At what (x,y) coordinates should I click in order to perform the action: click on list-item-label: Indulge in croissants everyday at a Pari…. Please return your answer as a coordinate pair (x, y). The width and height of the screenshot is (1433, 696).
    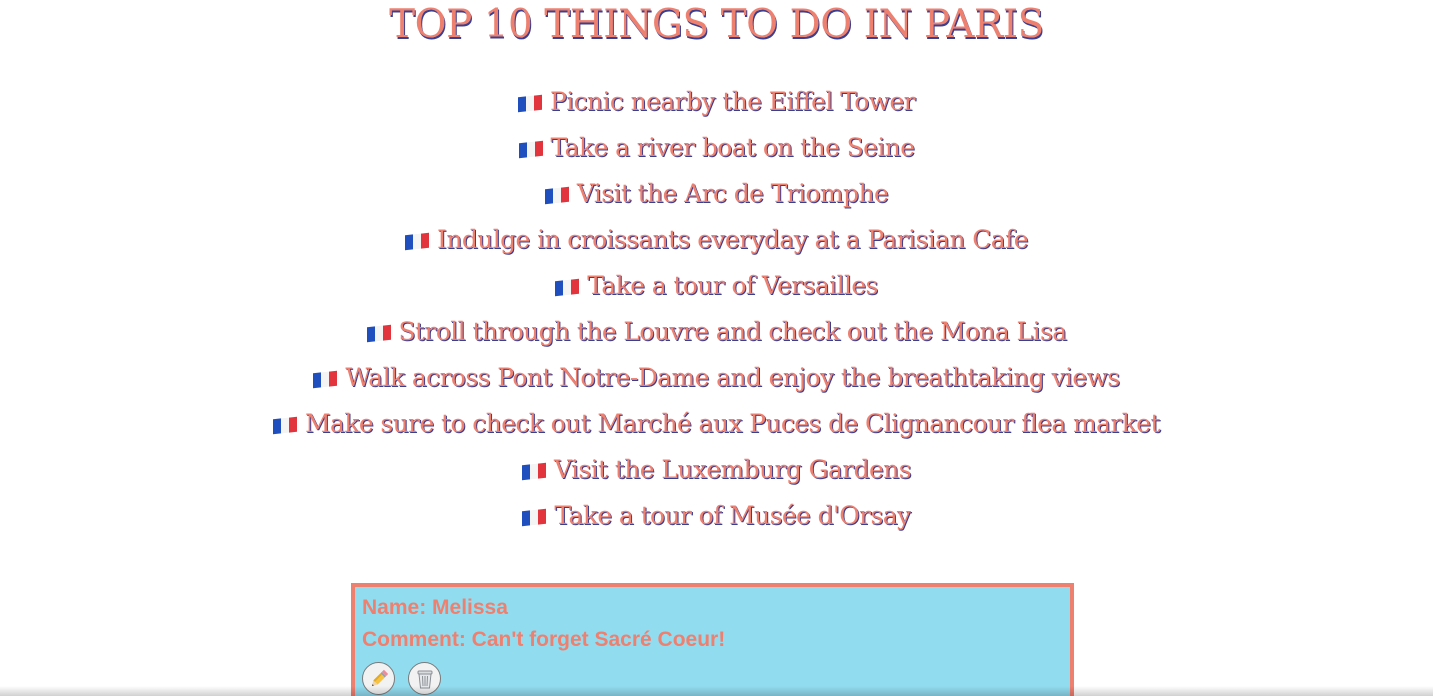
    Looking at the image, I should click on (732, 239).